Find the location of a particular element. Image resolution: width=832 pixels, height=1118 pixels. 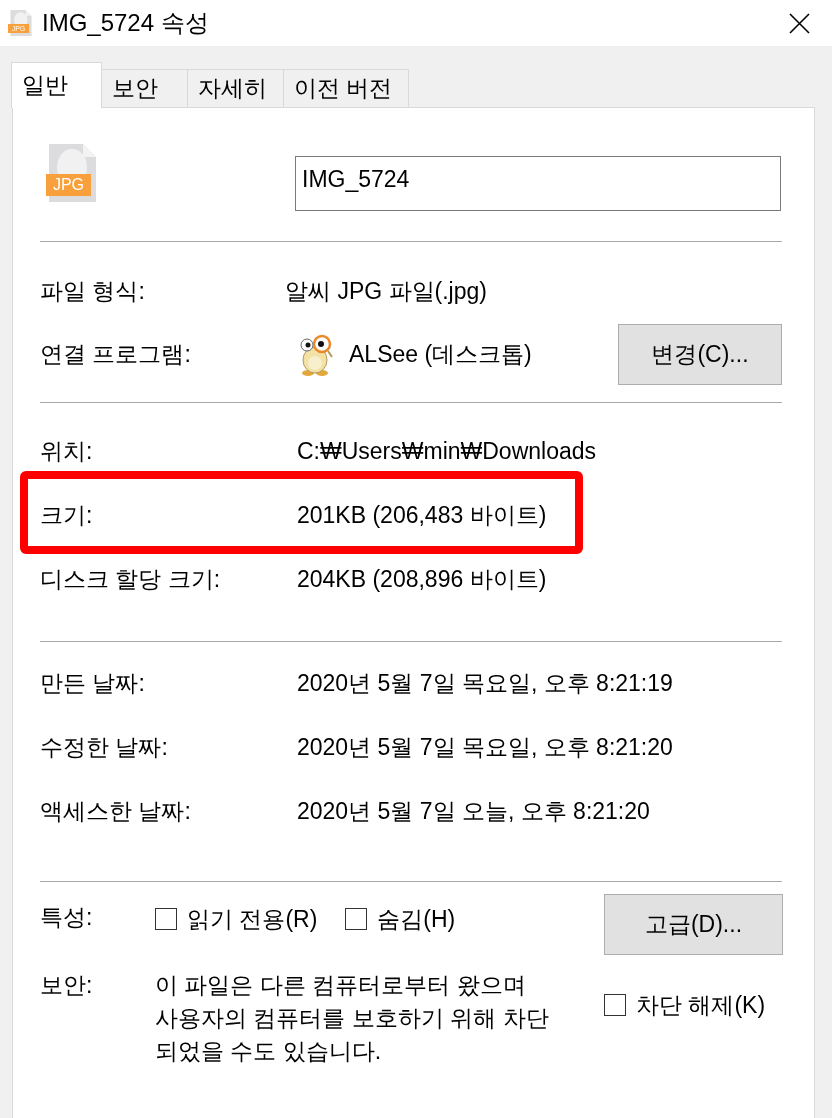

property-label: 만든 날짜: is located at coordinates (93, 683).